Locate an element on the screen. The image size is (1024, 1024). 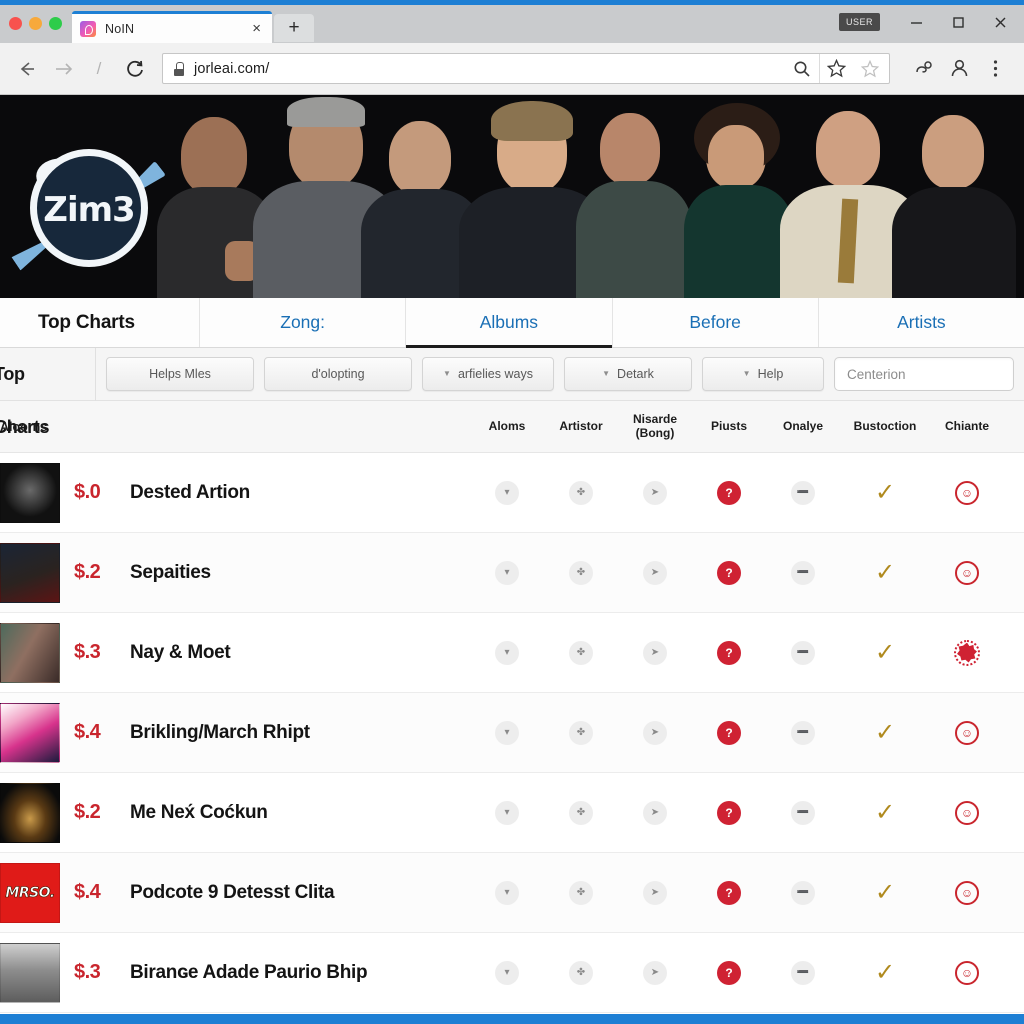
filter-chip-detark: ▼ Detark is located at coordinates (628, 374).